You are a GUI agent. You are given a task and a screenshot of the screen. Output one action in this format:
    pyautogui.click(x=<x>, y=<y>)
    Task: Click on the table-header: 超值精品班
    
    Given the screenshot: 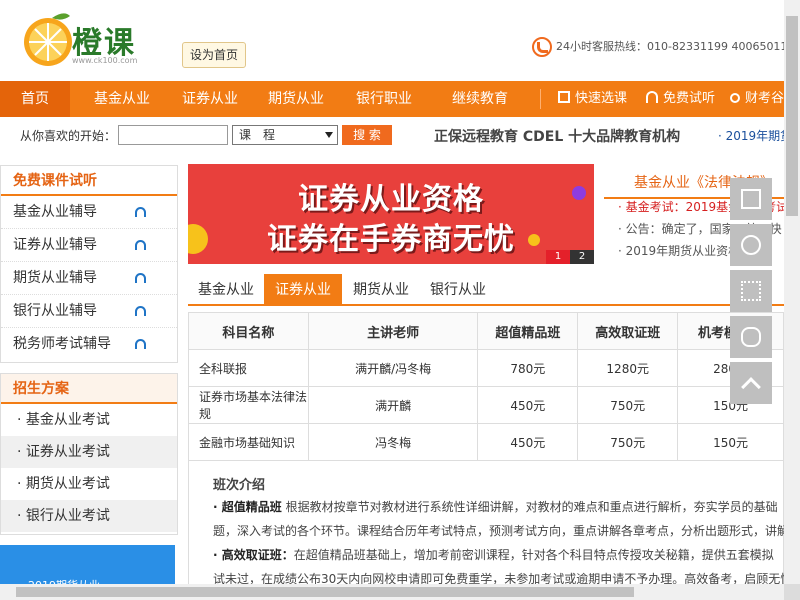 What is the action you would take?
    pyautogui.click(x=528, y=331)
    